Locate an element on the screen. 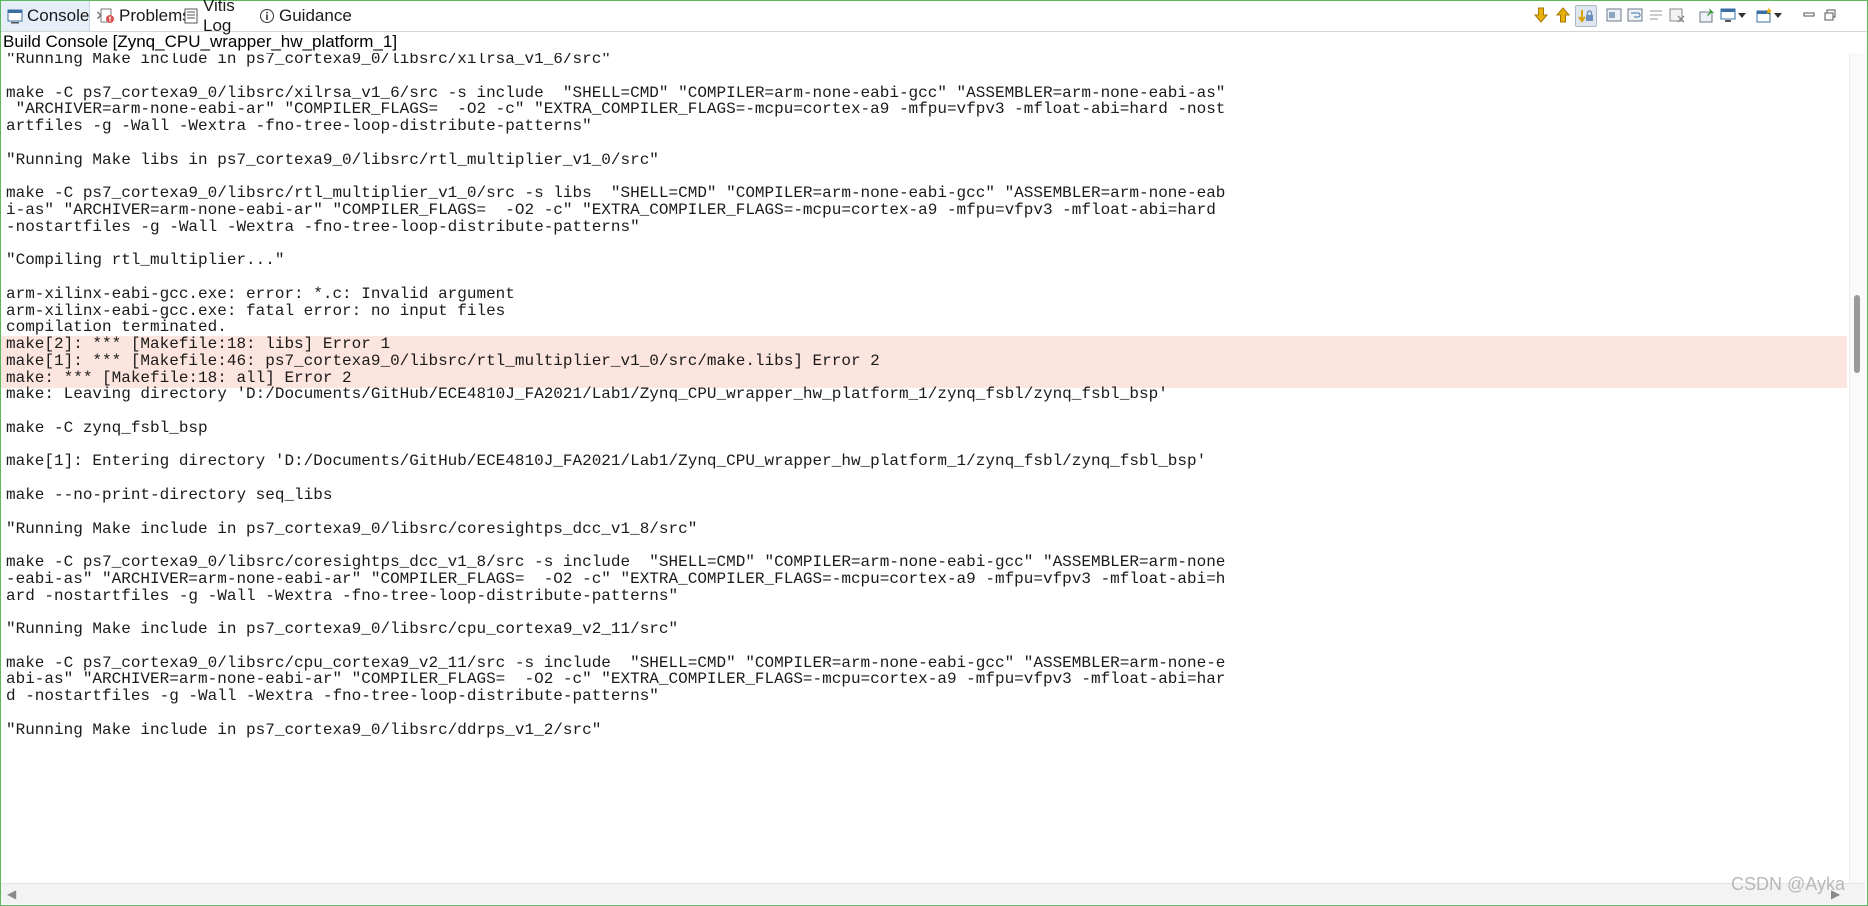 This screenshot has width=1868, height=906. tab-vitis-log: Vitis Log is located at coordinates (215, 17).